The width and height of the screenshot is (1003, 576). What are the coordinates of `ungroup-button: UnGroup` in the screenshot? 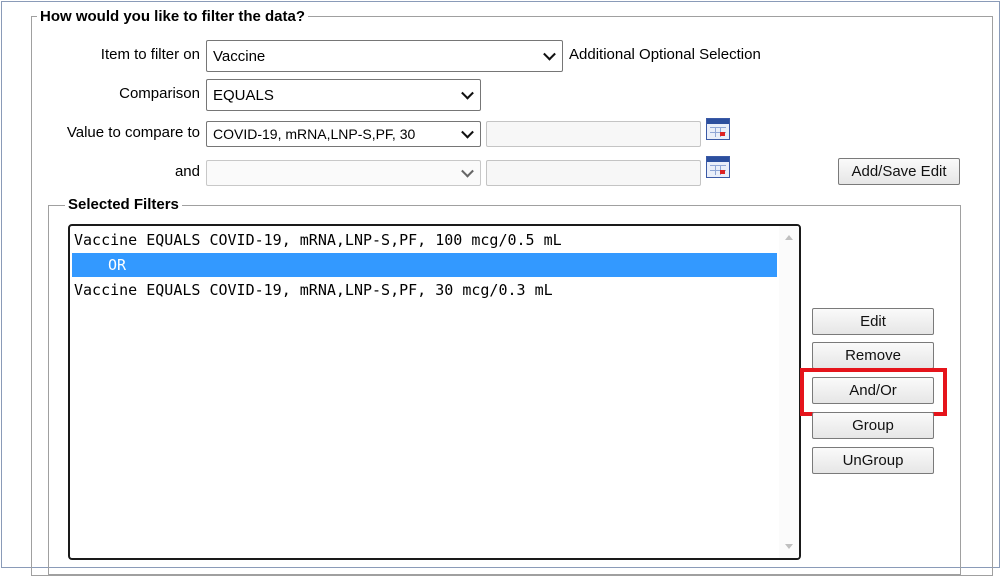 It's located at (873, 460).